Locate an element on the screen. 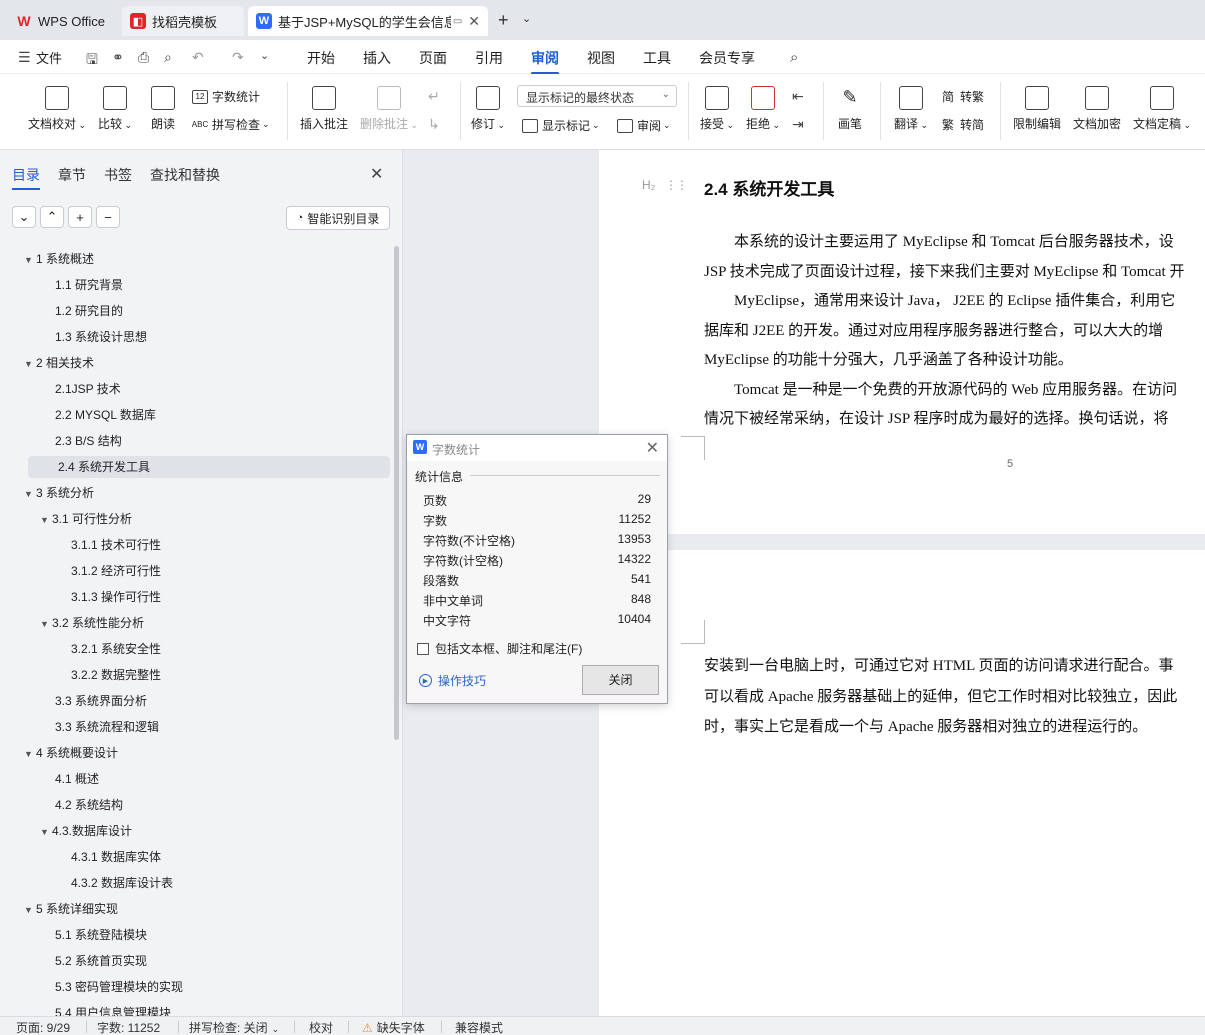 This screenshot has height=1035, width=1205. toc-item: 2.1JSP 技术 is located at coordinates (80, 389).